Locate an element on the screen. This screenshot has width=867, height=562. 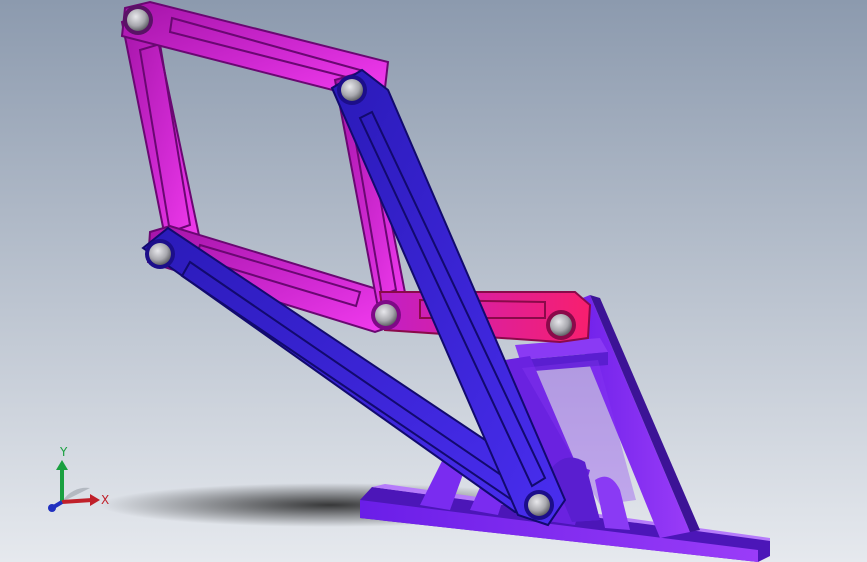
pivot-pin-center is located at coordinates (386, 315).